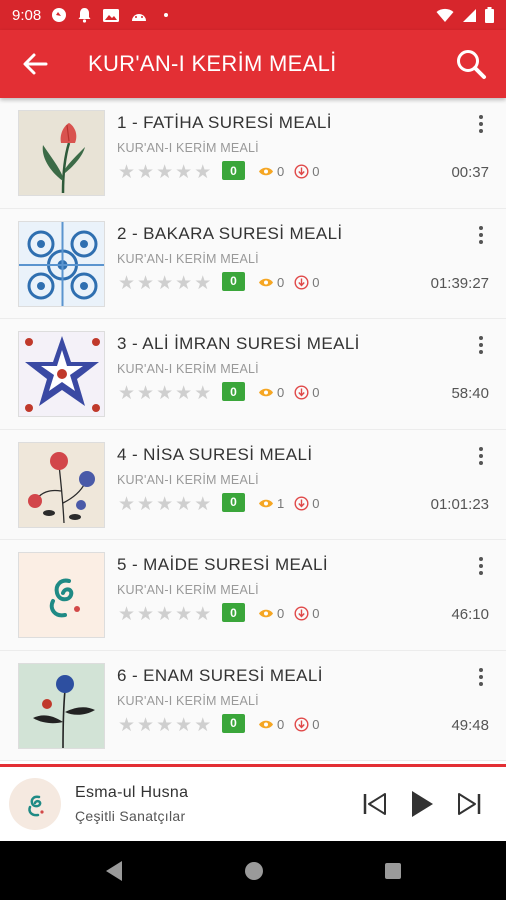  I want to click on item-duration: 00:37, so click(470, 172).